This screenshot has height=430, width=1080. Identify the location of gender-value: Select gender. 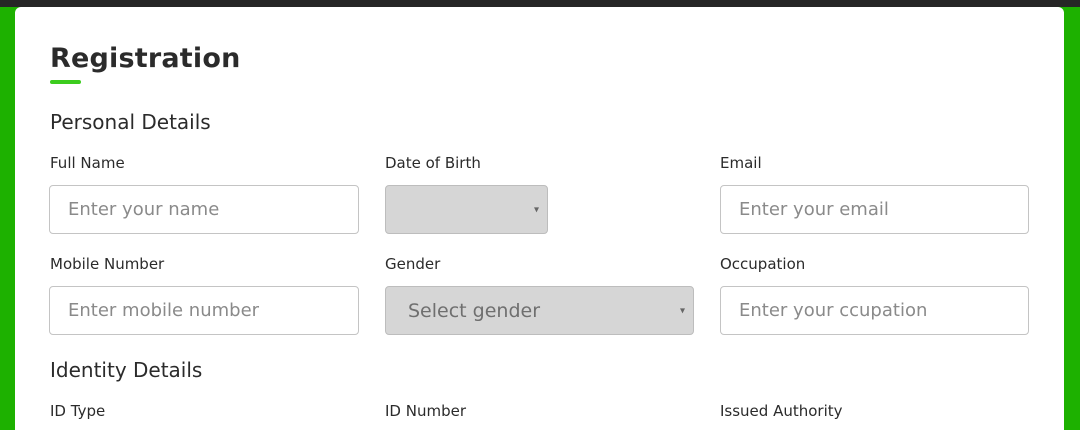
(474, 310).